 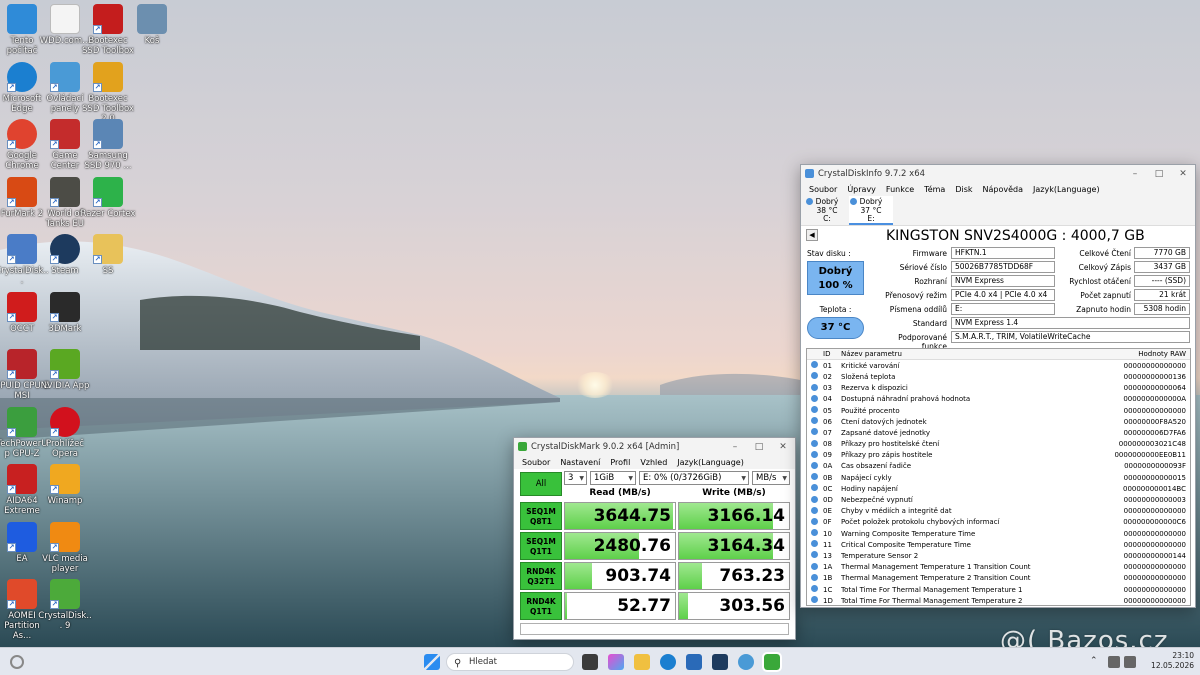 I want to click on smart-row: 0C Hodiny napájení 000000000014BC, so click(x=998, y=488).